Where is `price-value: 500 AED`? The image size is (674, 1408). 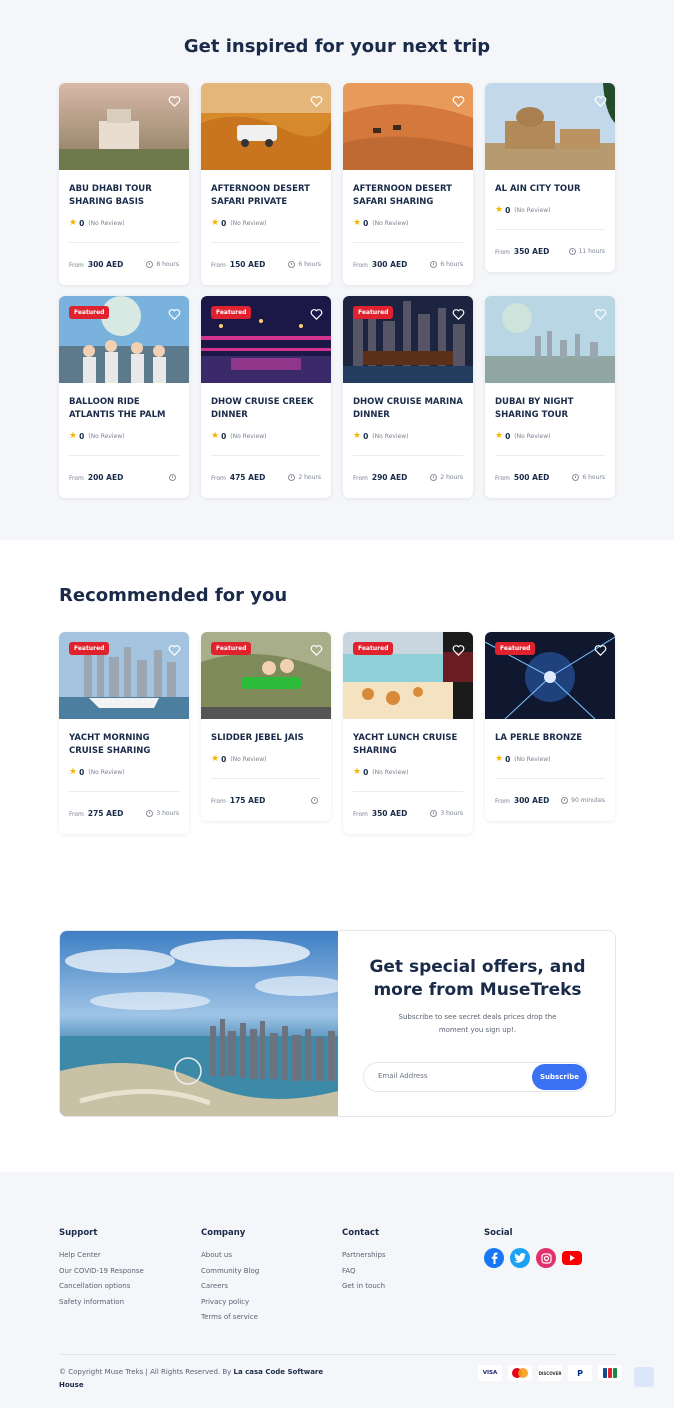 price-value: 500 AED is located at coordinates (531, 477).